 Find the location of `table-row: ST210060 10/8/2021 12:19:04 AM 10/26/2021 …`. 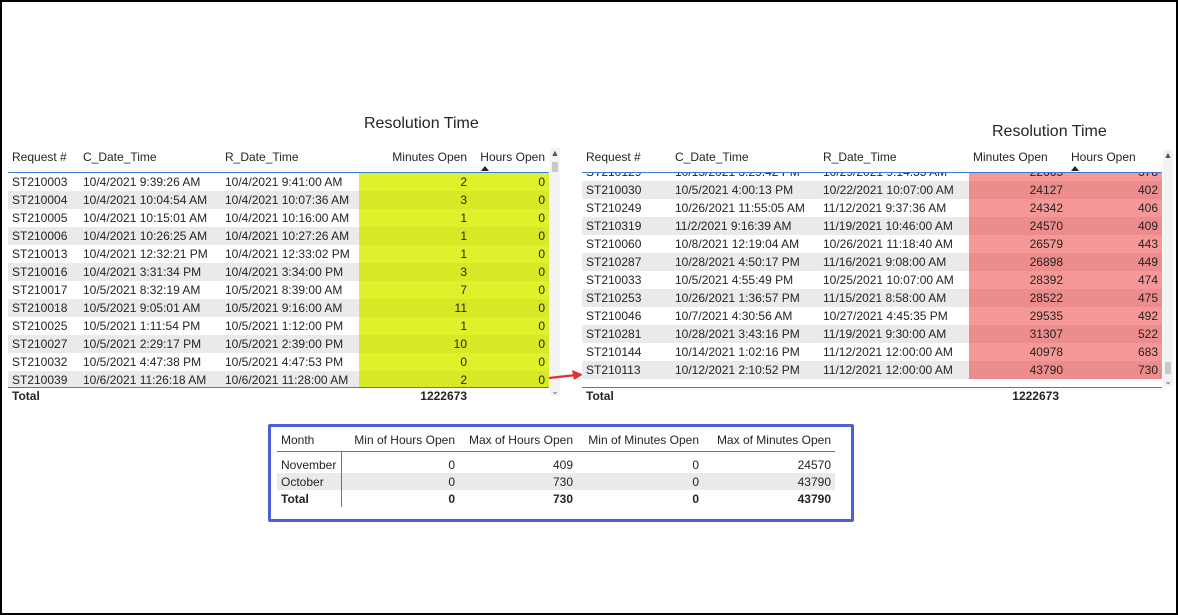

table-row: ST210060 10/8/2021 12:19:04 AM 10/26/2021 … is located at coordinates (872, 244).